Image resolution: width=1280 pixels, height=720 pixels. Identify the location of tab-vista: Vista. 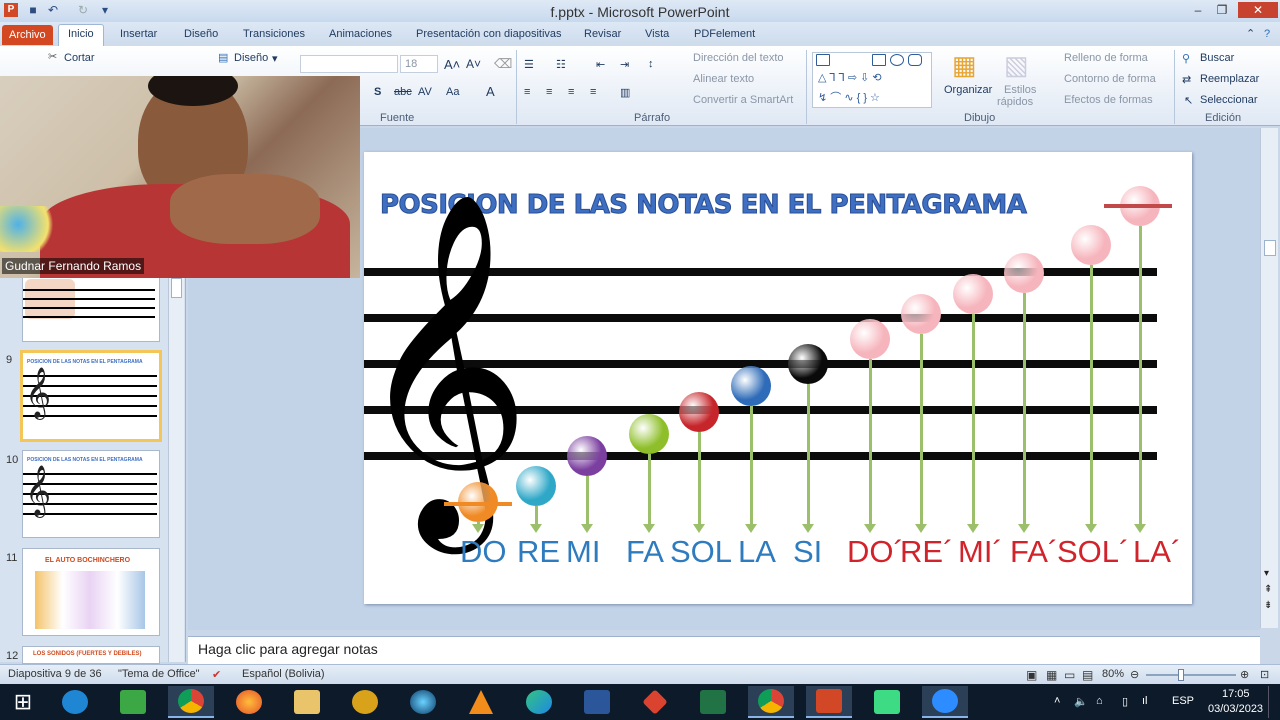
(657, 36).